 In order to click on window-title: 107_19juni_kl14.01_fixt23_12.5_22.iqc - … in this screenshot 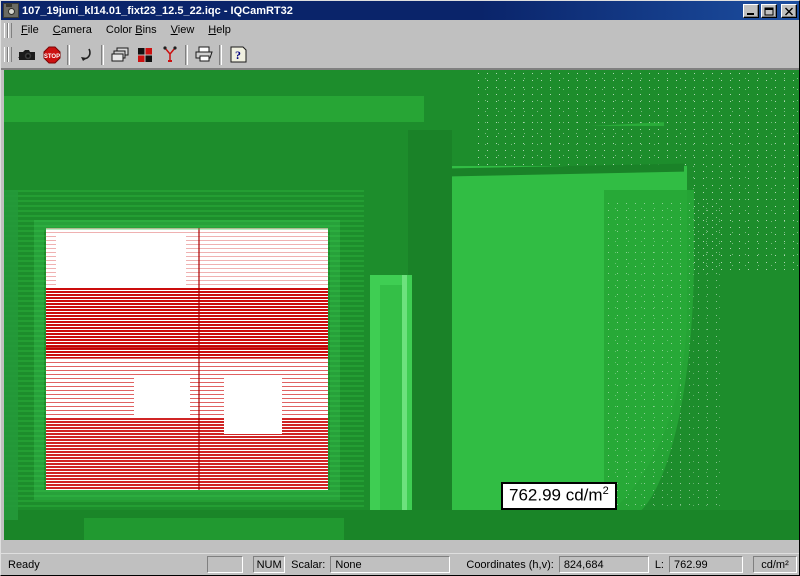, I will do `click(157, 10)`.